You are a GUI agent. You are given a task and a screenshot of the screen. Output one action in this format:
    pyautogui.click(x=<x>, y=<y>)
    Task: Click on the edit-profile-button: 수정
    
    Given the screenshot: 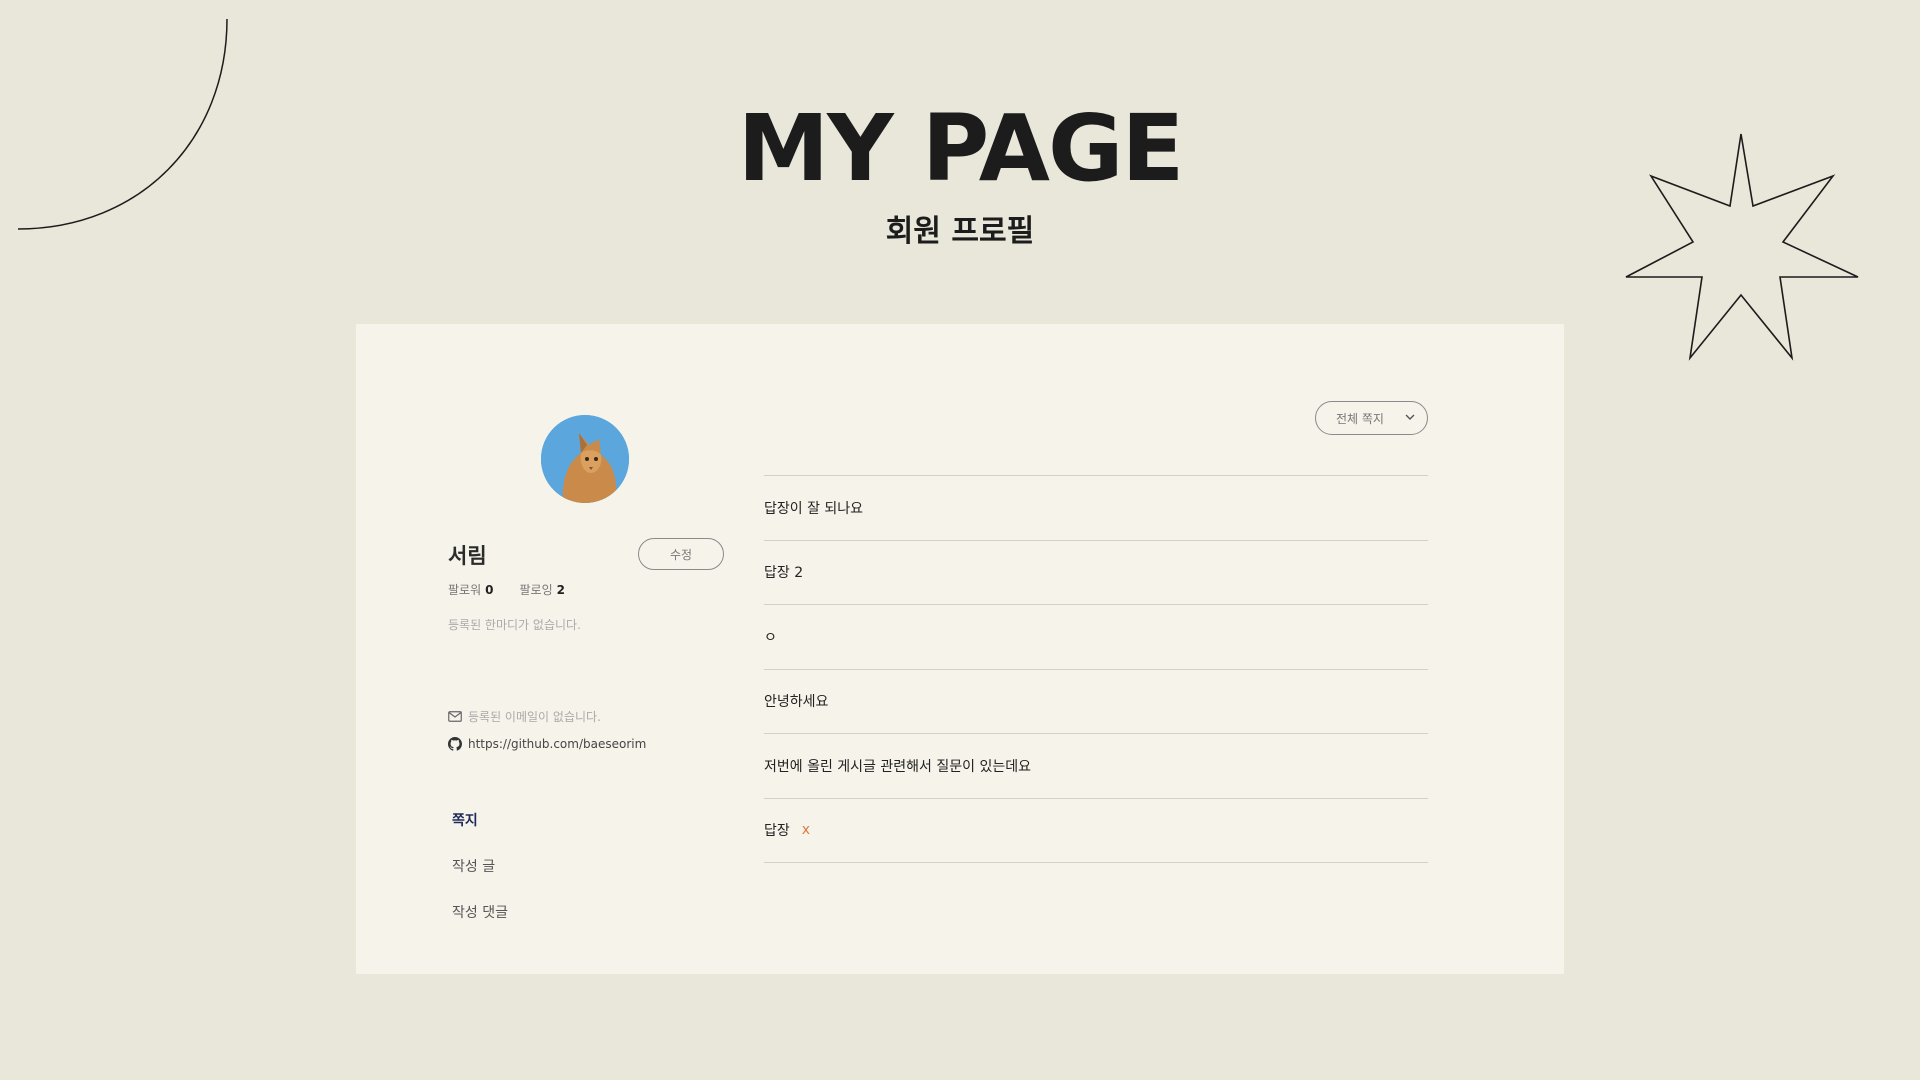 What is the action you would take?
    pyautogui.click(x=681, y=554)
    